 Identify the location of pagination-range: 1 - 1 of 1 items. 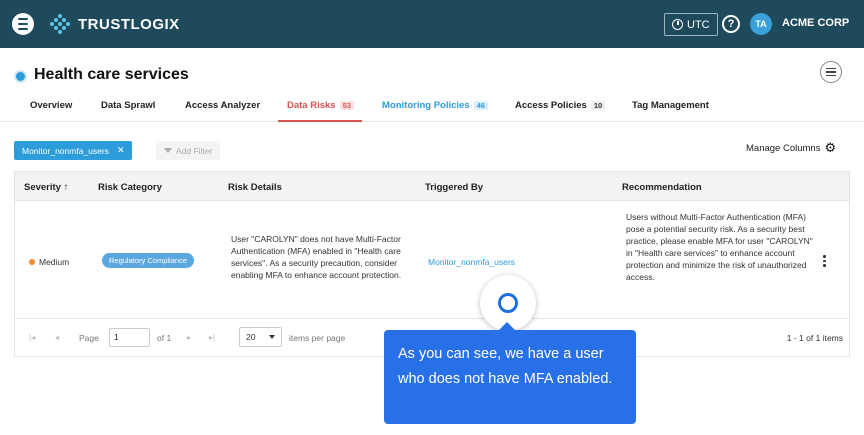
(814, 338).